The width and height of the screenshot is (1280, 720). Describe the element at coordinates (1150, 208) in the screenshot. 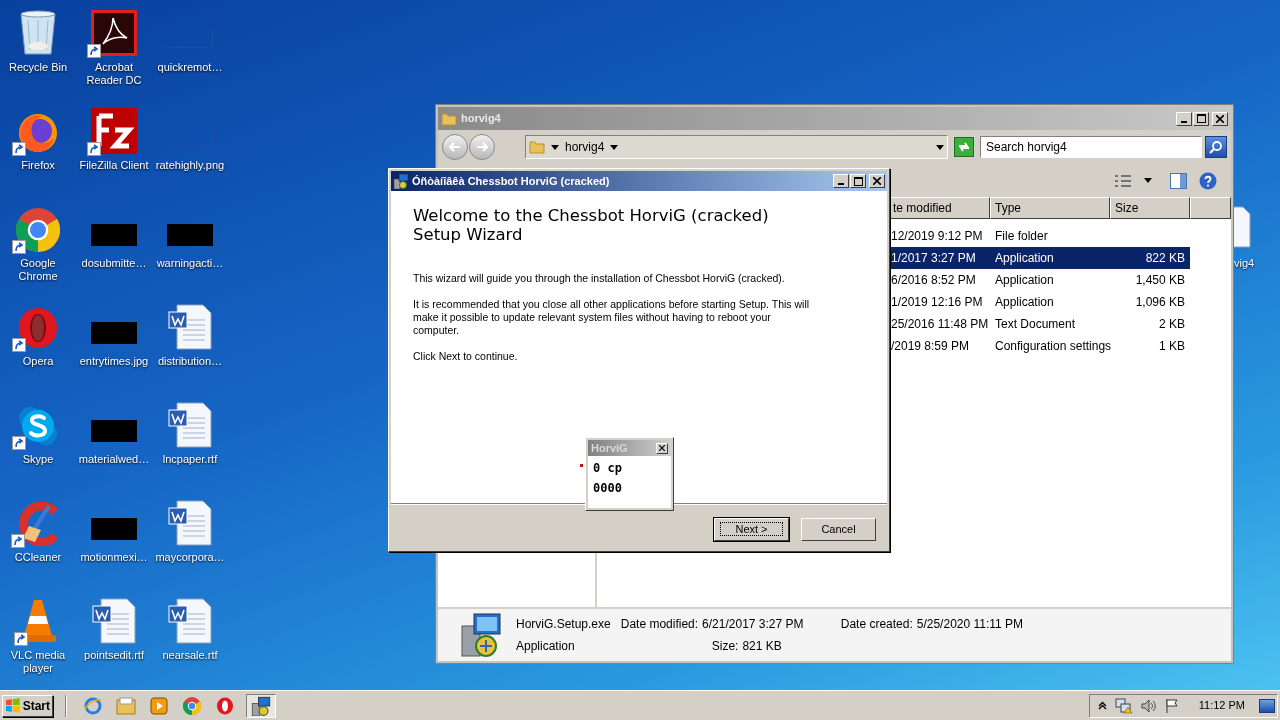

I see `column-header: Size` at that location.